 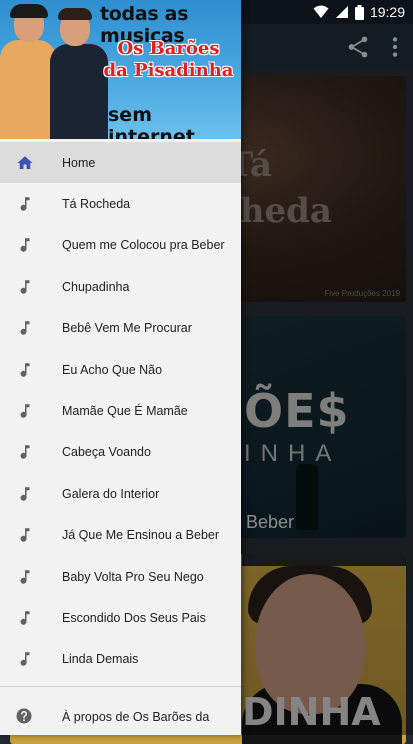 What do you see at coordinates (111, 493) in the screenshot?
I see `menu-item-label: Galera do Interior` at bounding box center [111, 493].